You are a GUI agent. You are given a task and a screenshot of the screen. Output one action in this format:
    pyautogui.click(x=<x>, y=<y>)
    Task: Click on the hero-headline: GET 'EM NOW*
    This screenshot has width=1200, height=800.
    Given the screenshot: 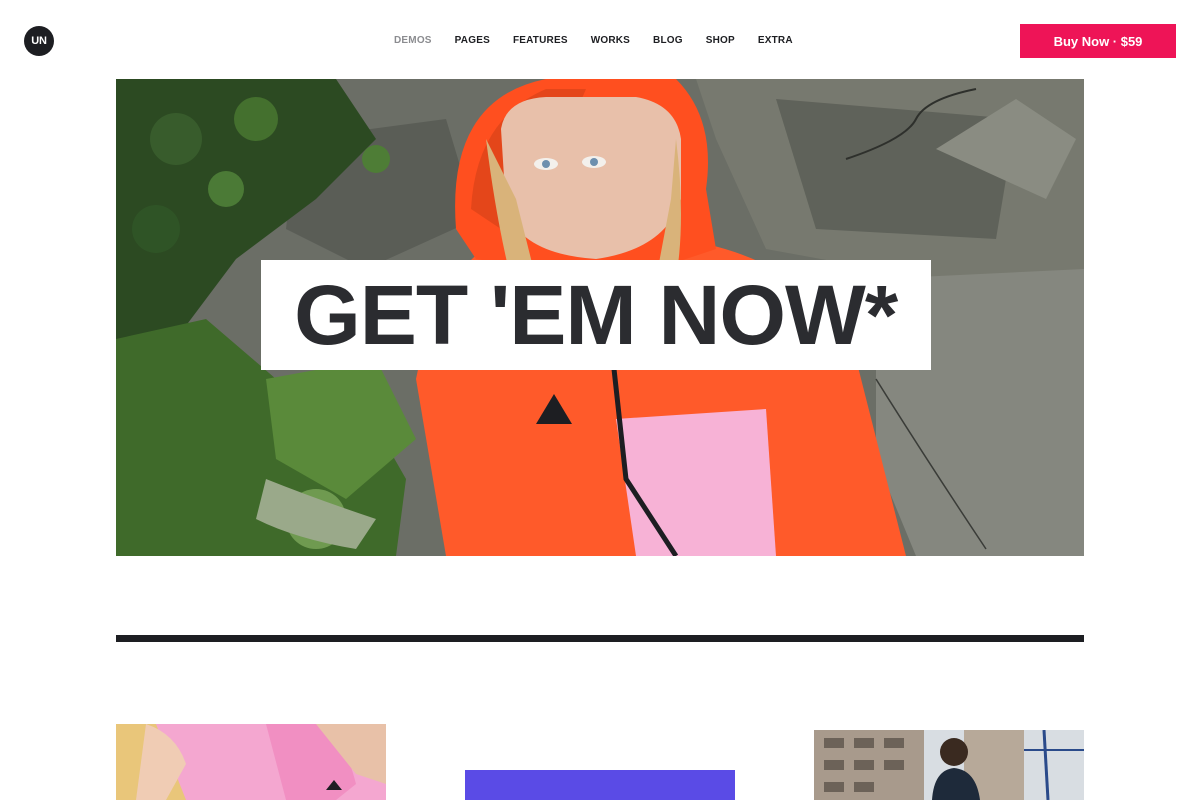 What is the action you would take?
    pyautogui.click(x=596, y=315)
    